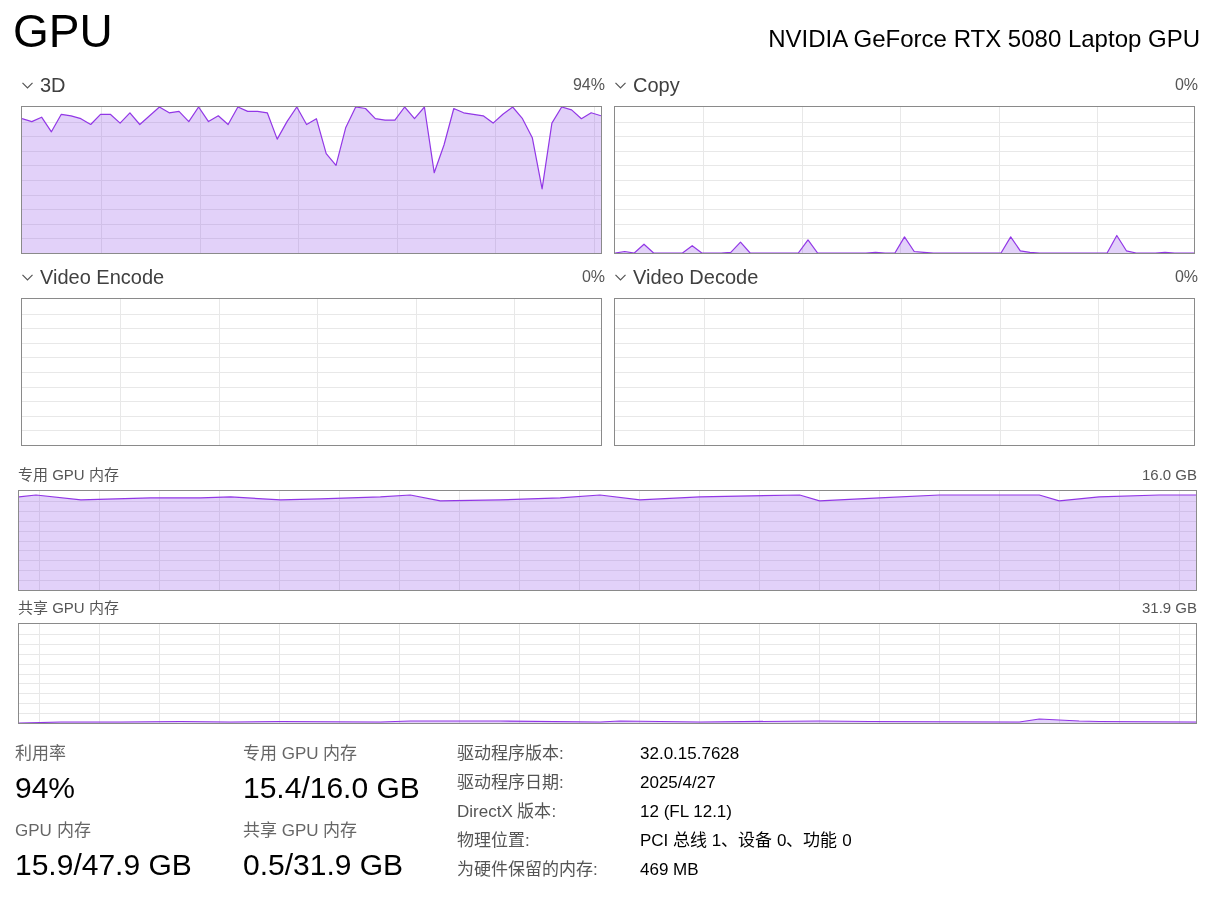  What do you see at coordinates (984, 39) in the screenshot?
I see `adapter-name: NVIDIA GeForce RTX 5080 Laptop GPU` at bounding box center [984, 39].